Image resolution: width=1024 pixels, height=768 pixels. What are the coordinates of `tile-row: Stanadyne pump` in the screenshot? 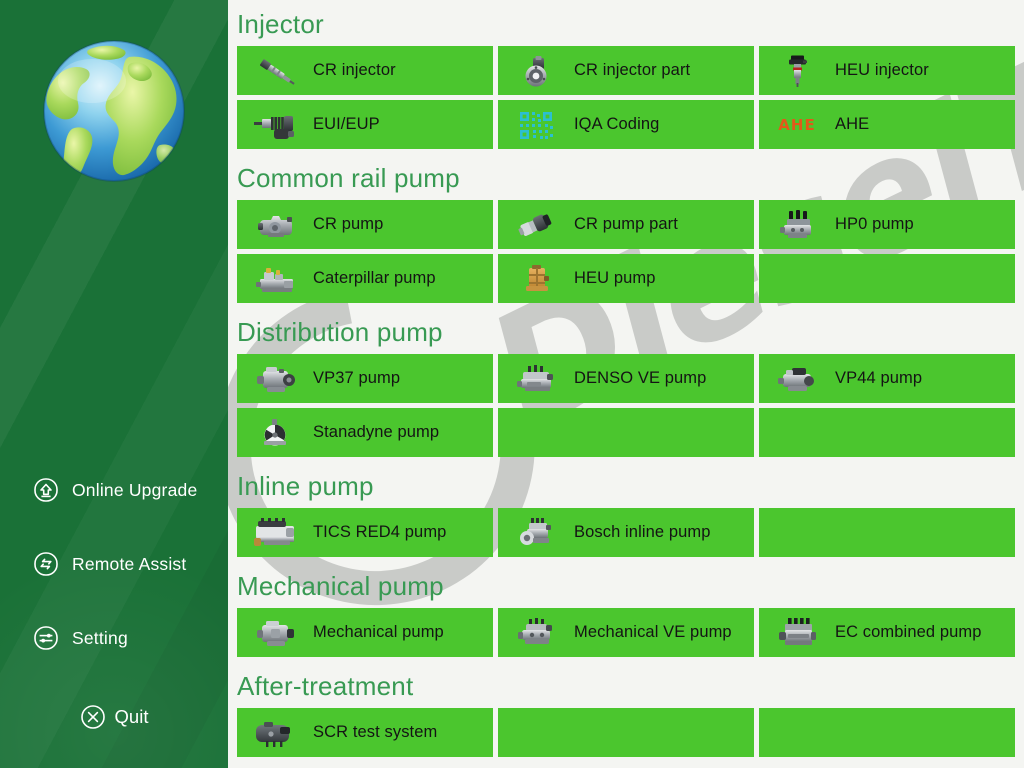 It's located at (626, 432).